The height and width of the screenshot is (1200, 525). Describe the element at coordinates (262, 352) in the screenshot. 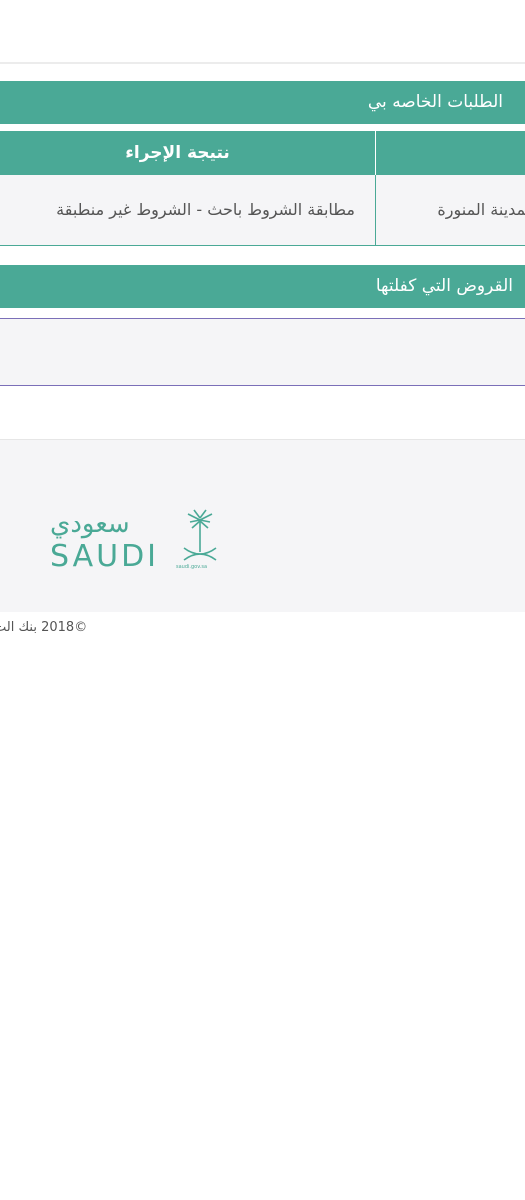

I see `guaranteed-loans-list` at that location.